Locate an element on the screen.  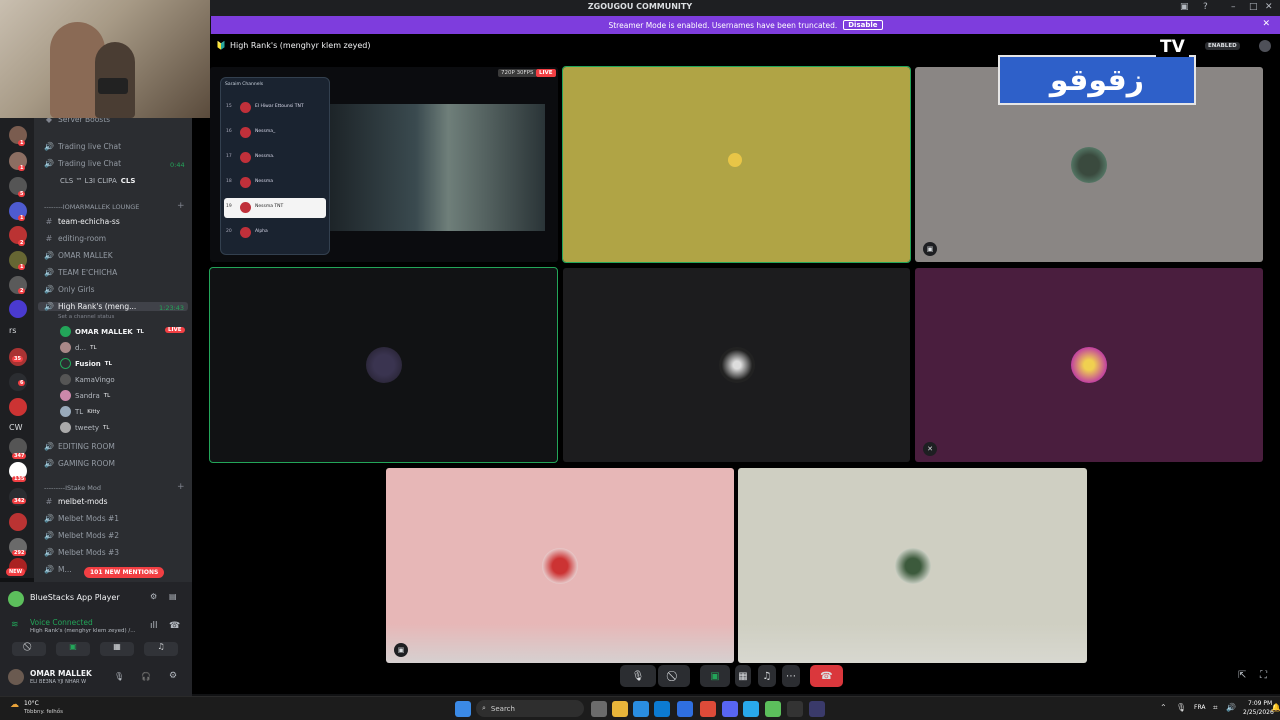
user-avatar is located at coordinates (16, 677).